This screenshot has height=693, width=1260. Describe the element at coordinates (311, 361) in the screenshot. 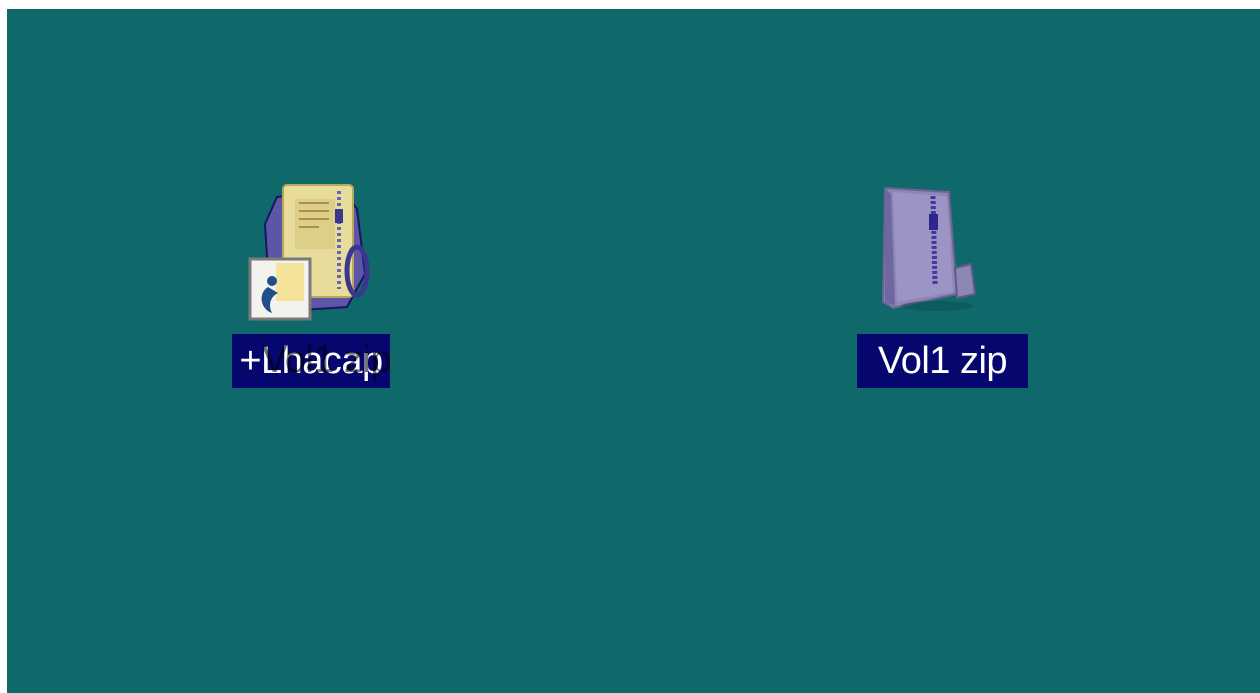

I see `icon-label: +Lhacap` at that location.